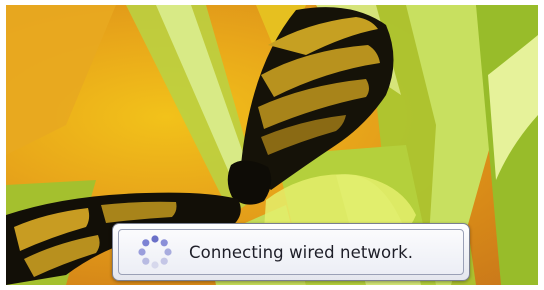  I want to click on network-status-notification: Connecting wired network., so click(291, 252).